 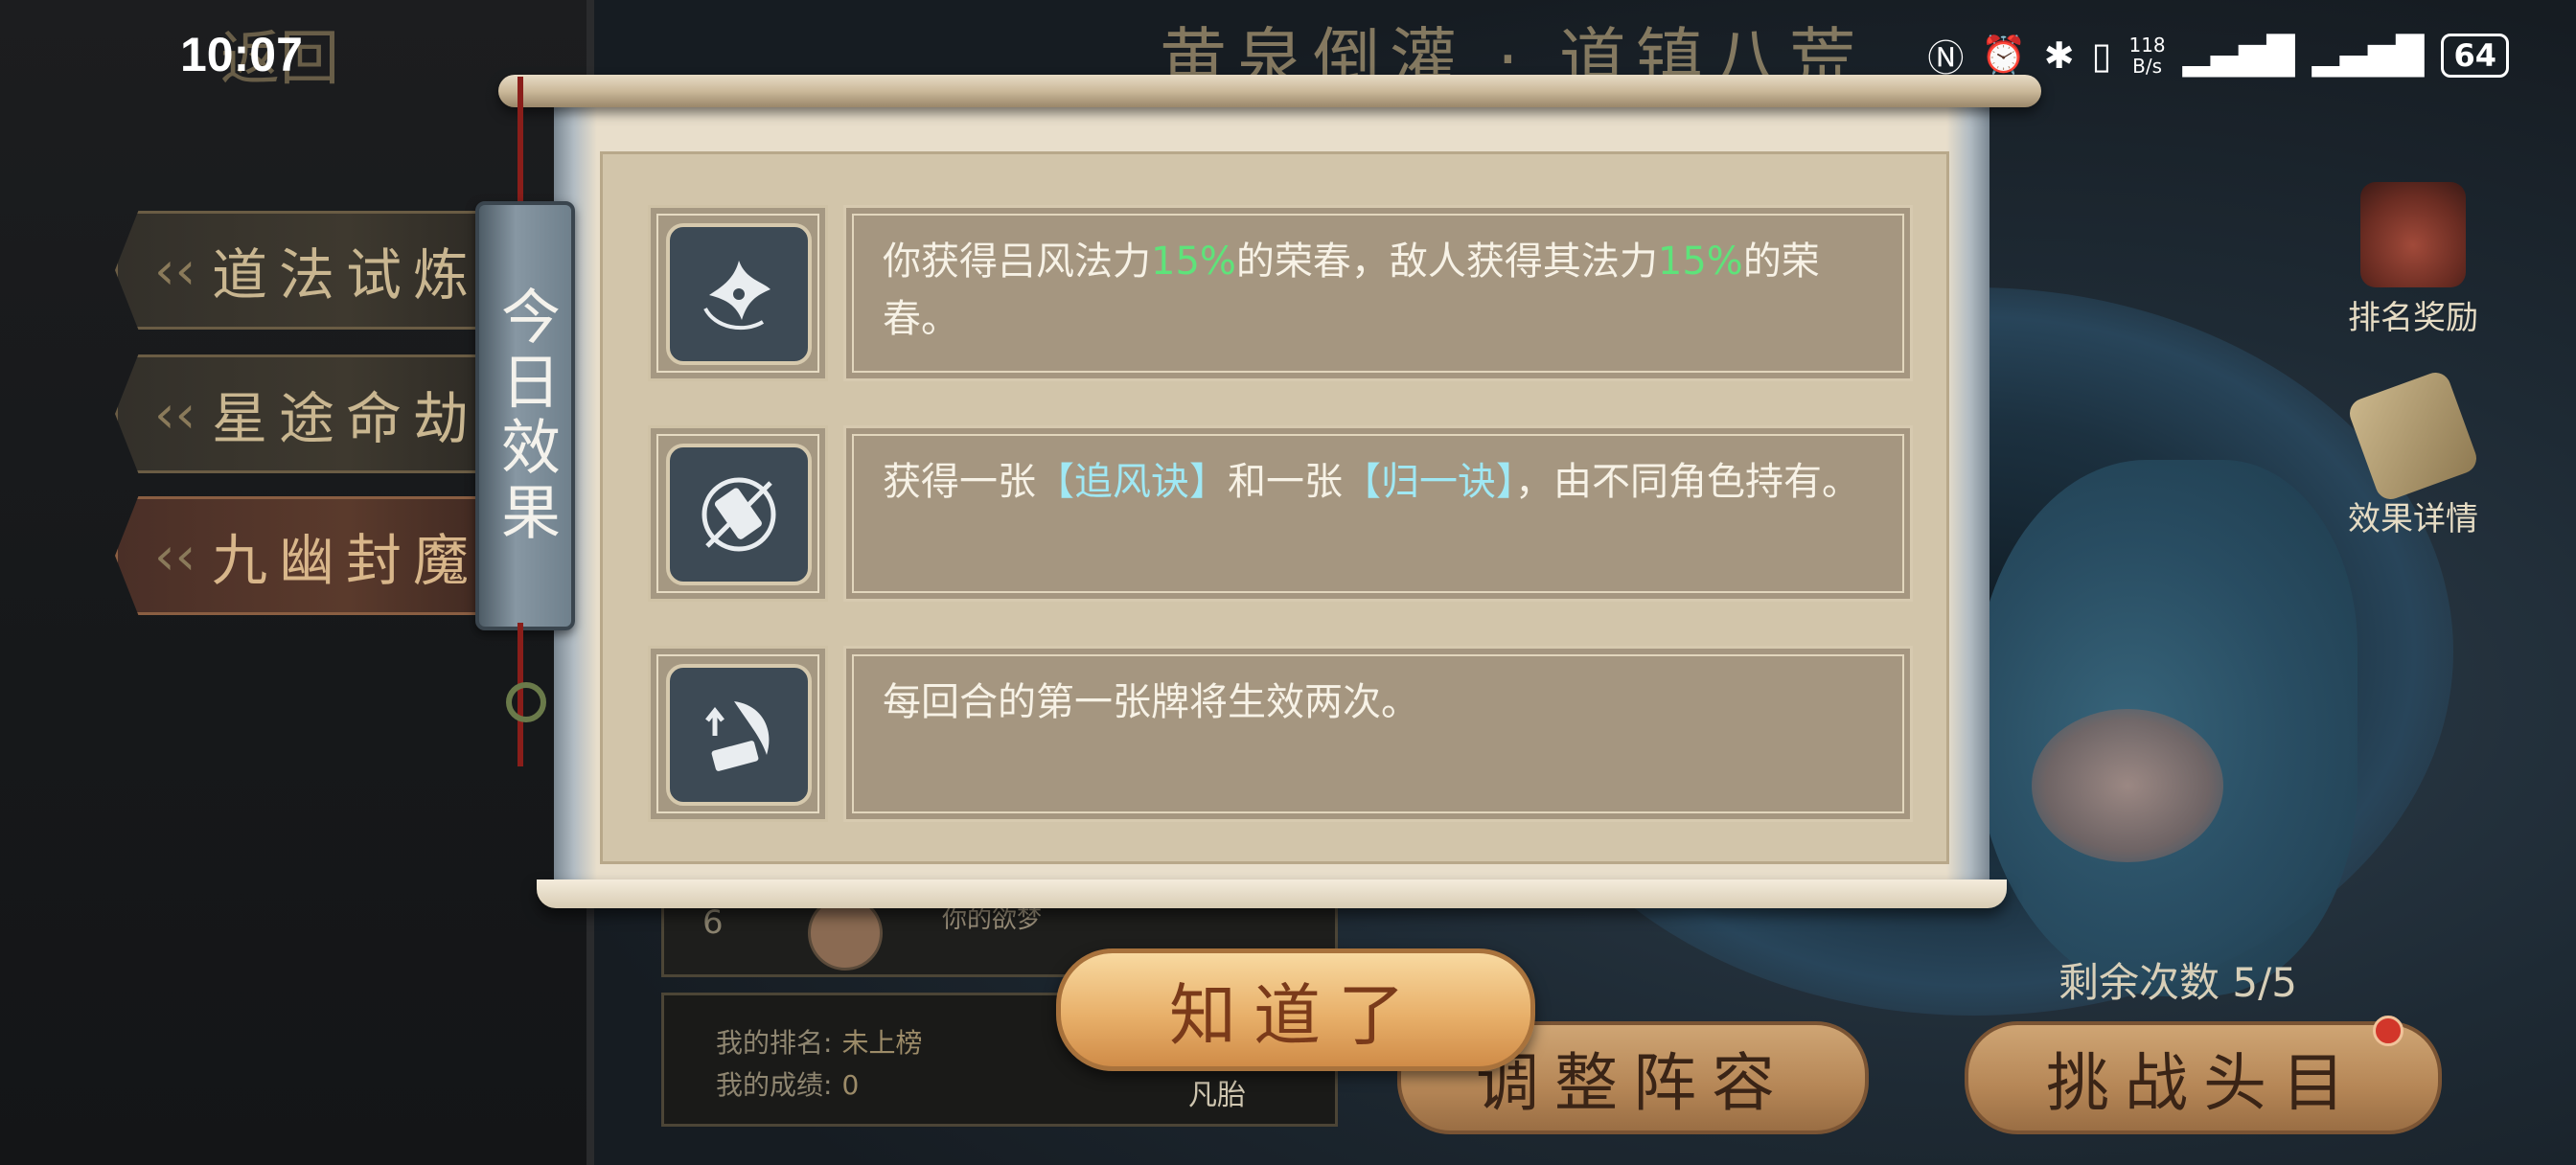 What do you see at coordinates (1151, 702) in the screenshot?
I see `effect-description: 每回合的第一张牌将生效两次。` at bounding box center [1151, 702].